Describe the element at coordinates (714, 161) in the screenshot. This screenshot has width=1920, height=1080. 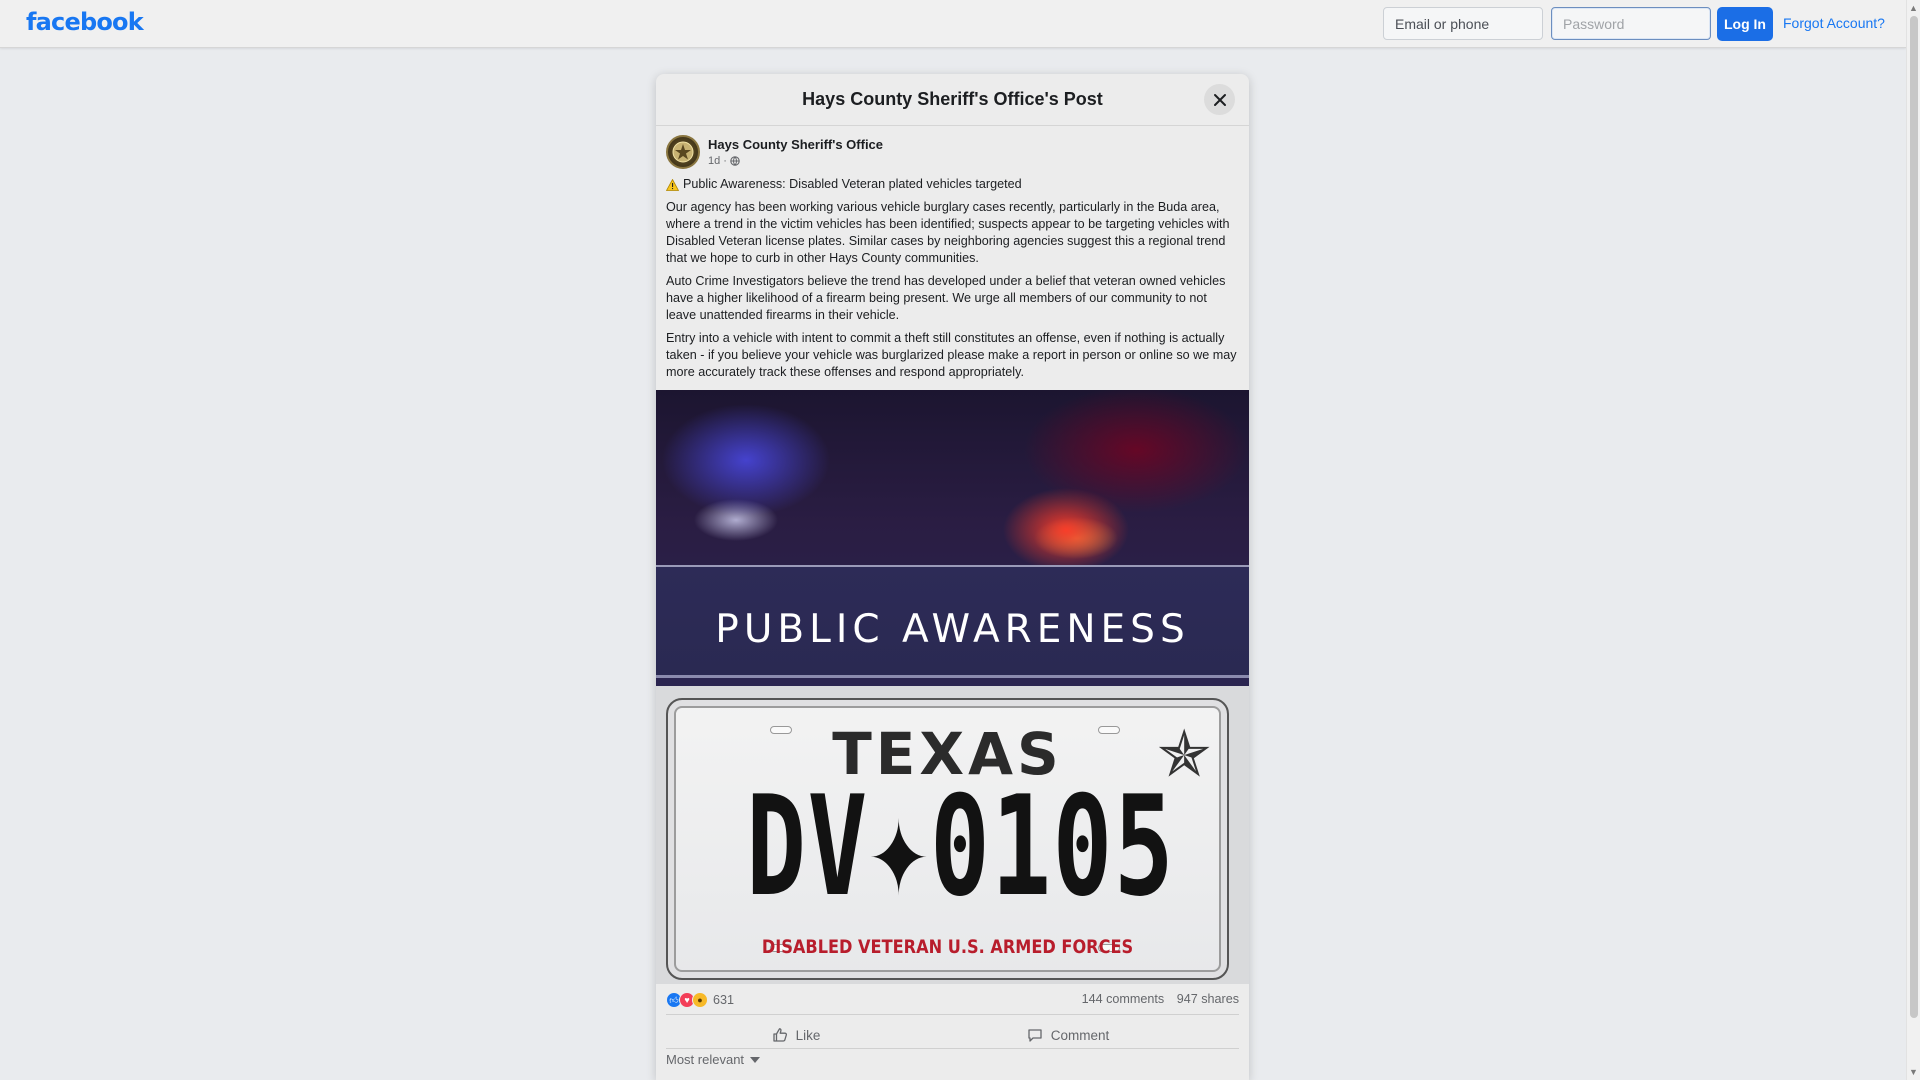
I see `post-time: 1d` at that location.